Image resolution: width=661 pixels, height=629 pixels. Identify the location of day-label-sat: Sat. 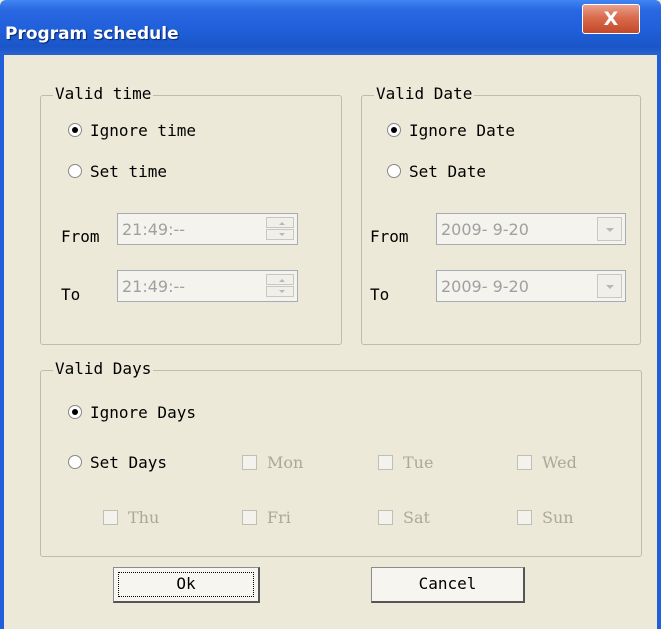
(416, 517).